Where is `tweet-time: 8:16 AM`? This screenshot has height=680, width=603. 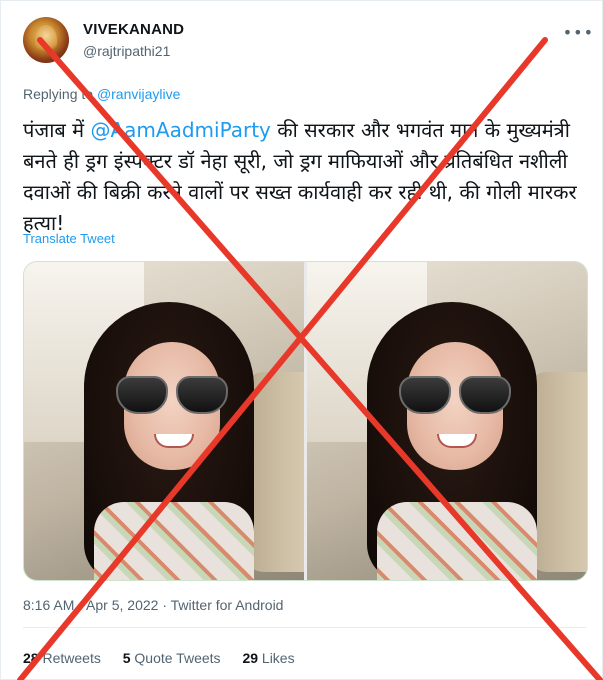 tweet-time: 8:16 AM is located at coordinates (48, 605).